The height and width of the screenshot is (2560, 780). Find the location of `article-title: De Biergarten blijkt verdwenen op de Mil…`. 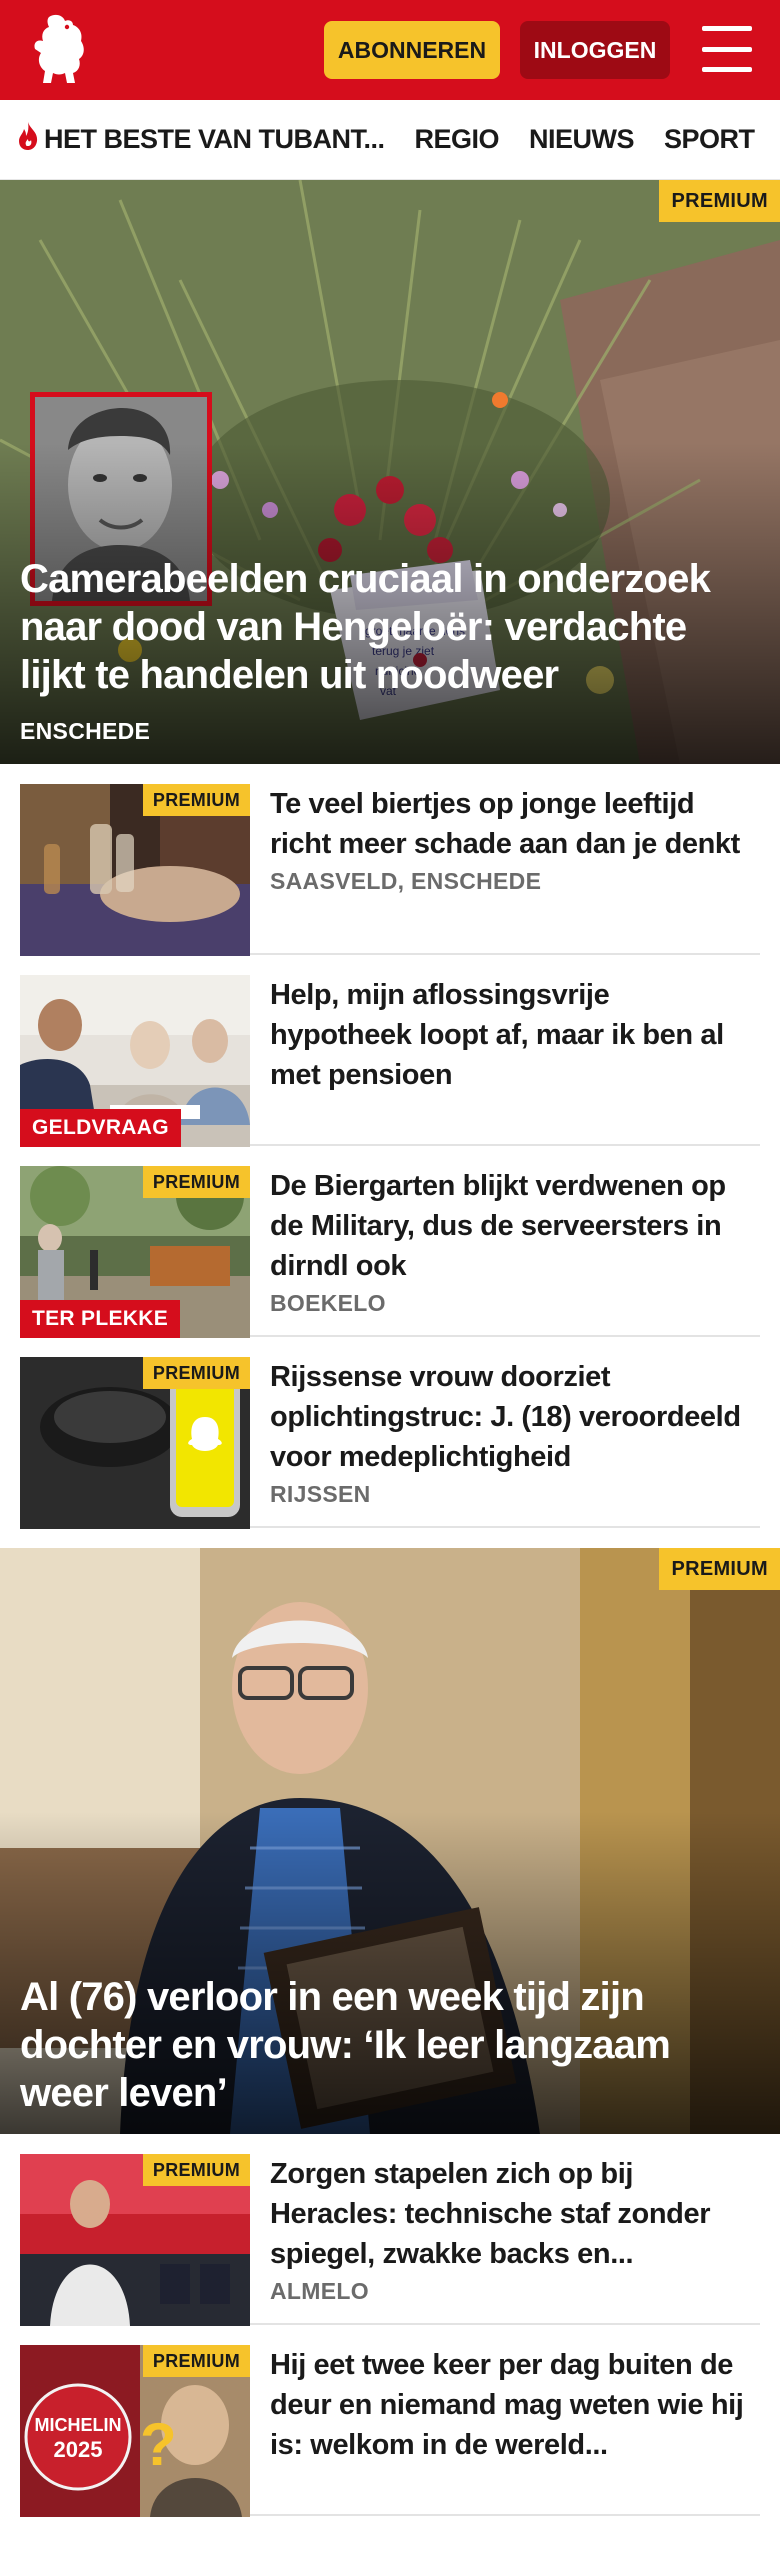

article-title: De Biergarten blijkt verdwenen op de Mil… is located at coordinates (498, 1226).